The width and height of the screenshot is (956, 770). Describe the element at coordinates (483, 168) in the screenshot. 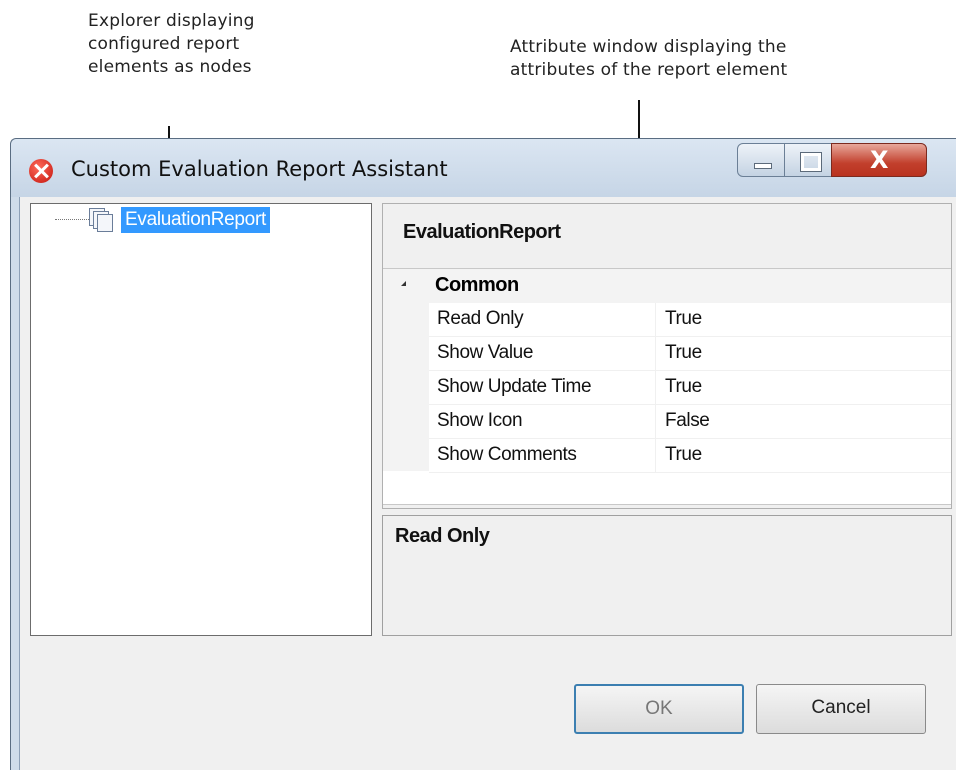

I see `title-bar: Custom Evaluation Report Assistant X` at that location.